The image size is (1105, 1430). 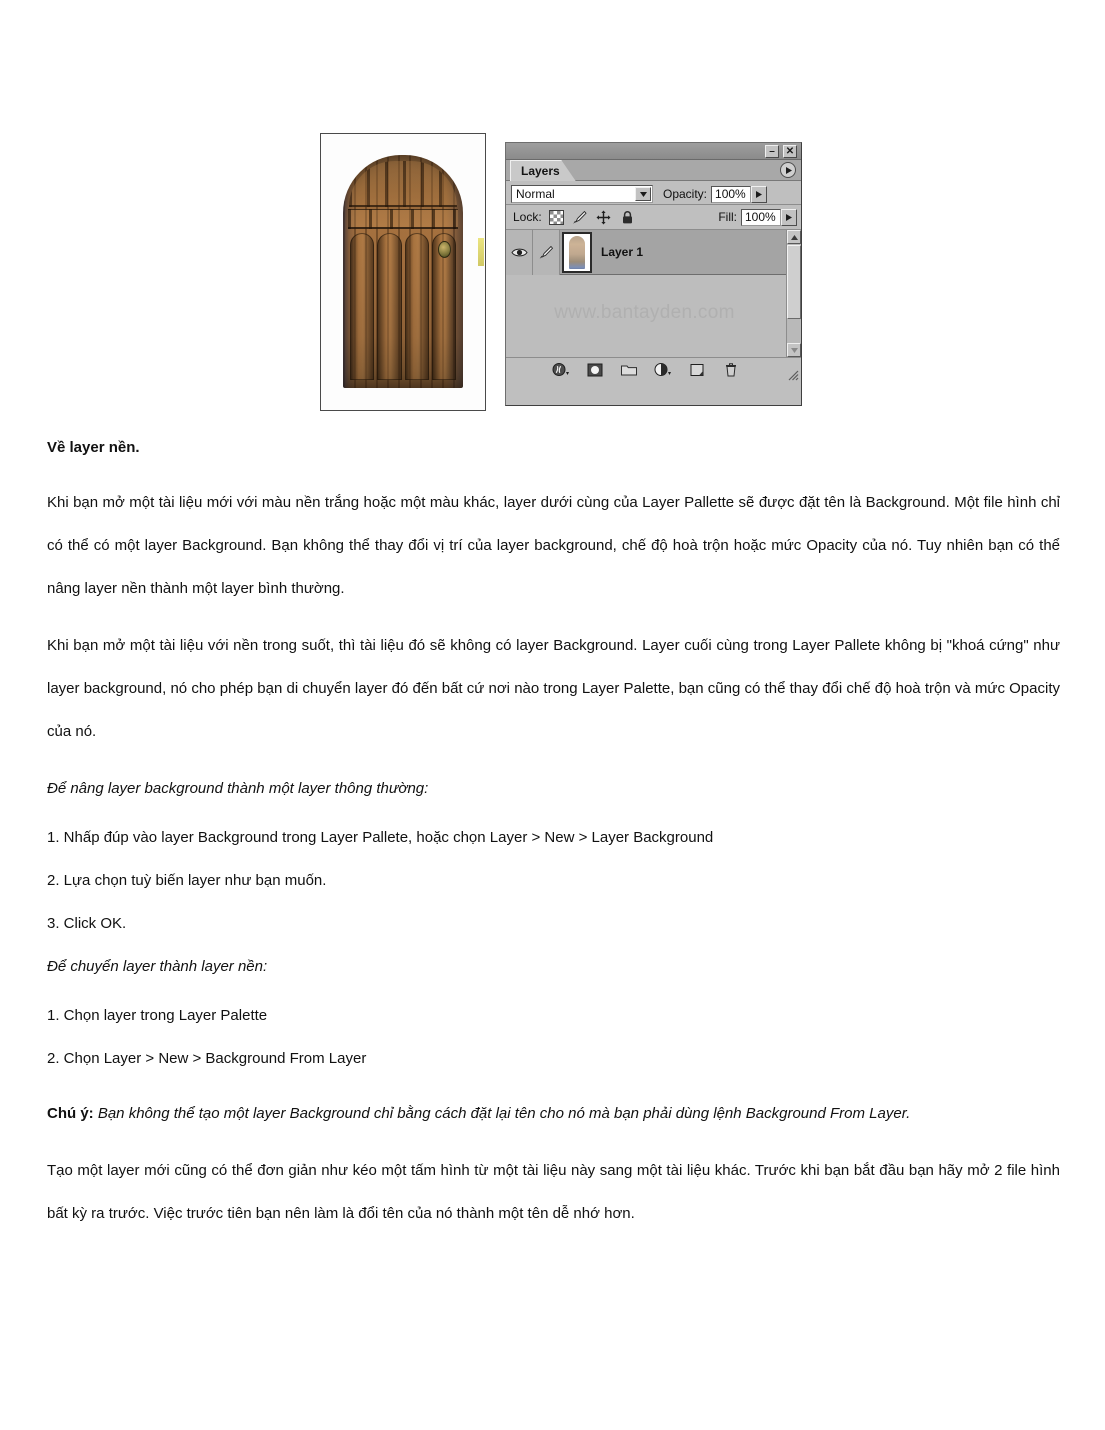 I want to click on lock-image-pixels-icon, so click(x=579, y=217).